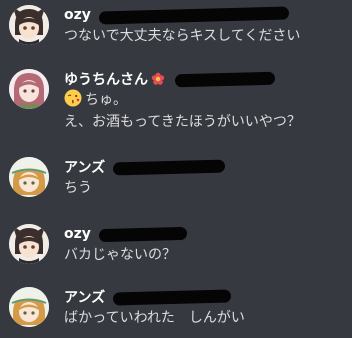  What do you see at coordinates (78, 188) in the screenshot?
I see `message-text: ちう` at bounding box center [78, 188].